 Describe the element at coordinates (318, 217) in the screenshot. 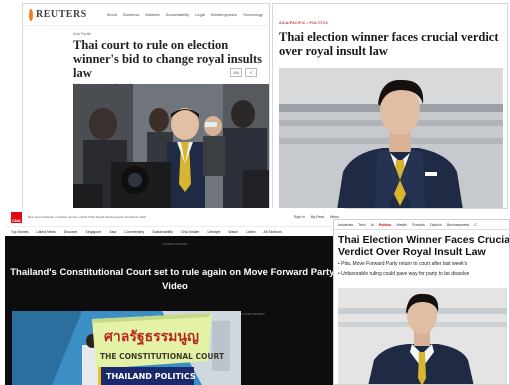

I see `my-feed-link: My Feed` at that location.